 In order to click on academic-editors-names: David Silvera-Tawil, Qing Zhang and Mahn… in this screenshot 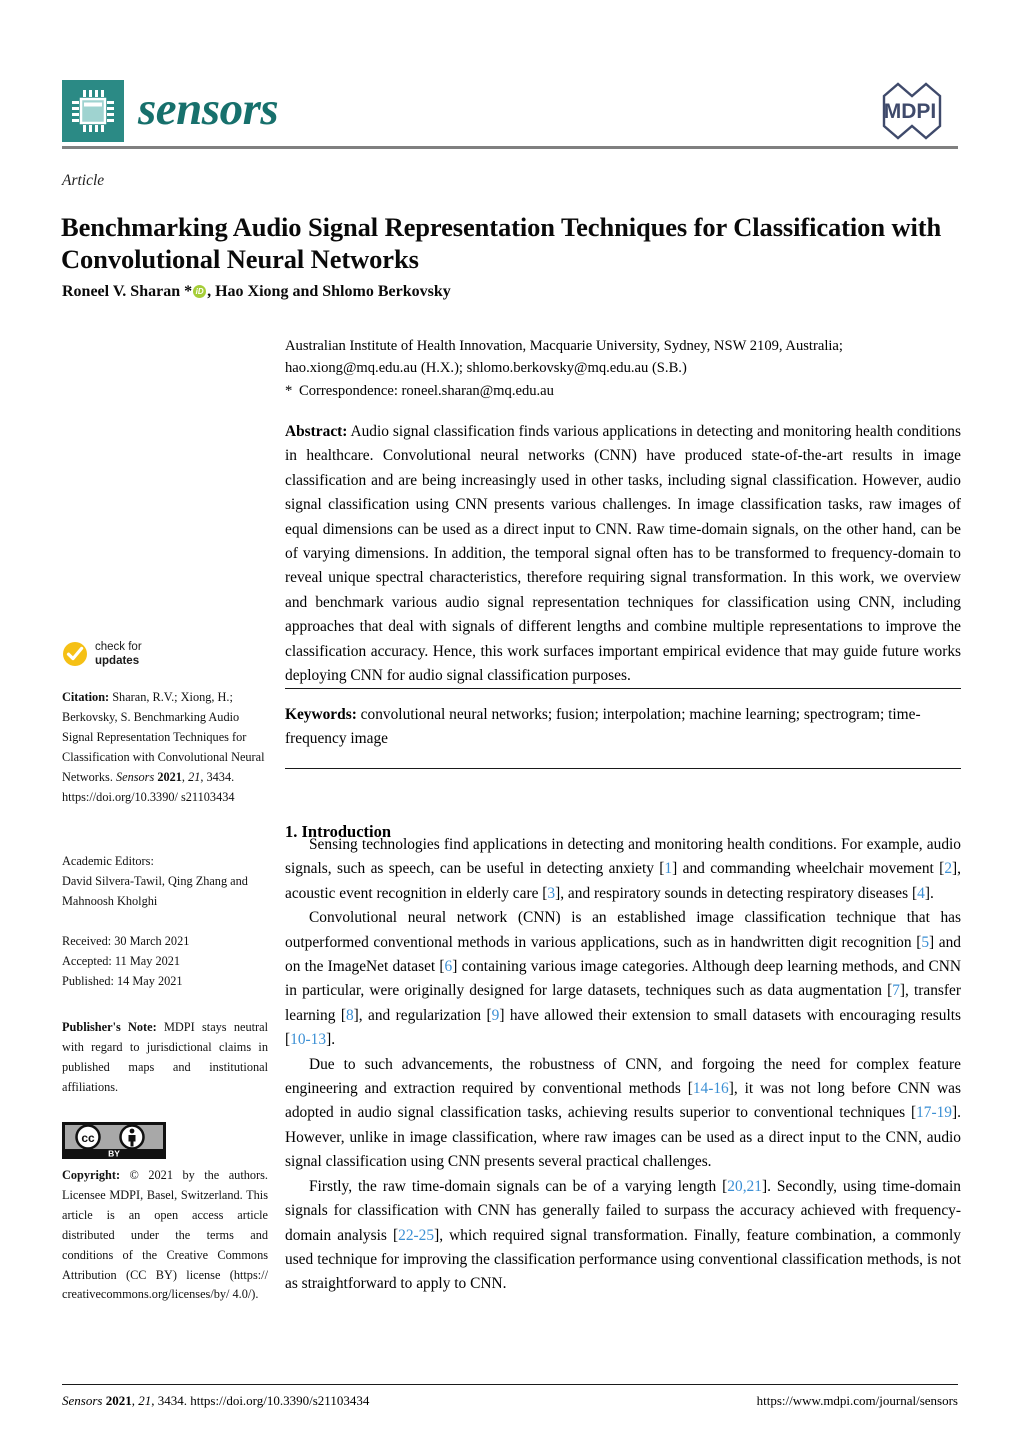, I will do `click(155, 890)`.